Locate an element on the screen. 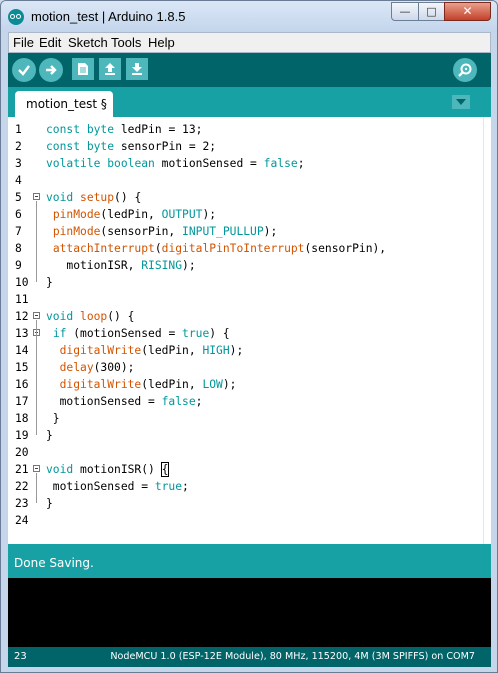 This screenshot has width=498, height=673. code-line: 15 delay(300); is located at coordinates (249, 367).